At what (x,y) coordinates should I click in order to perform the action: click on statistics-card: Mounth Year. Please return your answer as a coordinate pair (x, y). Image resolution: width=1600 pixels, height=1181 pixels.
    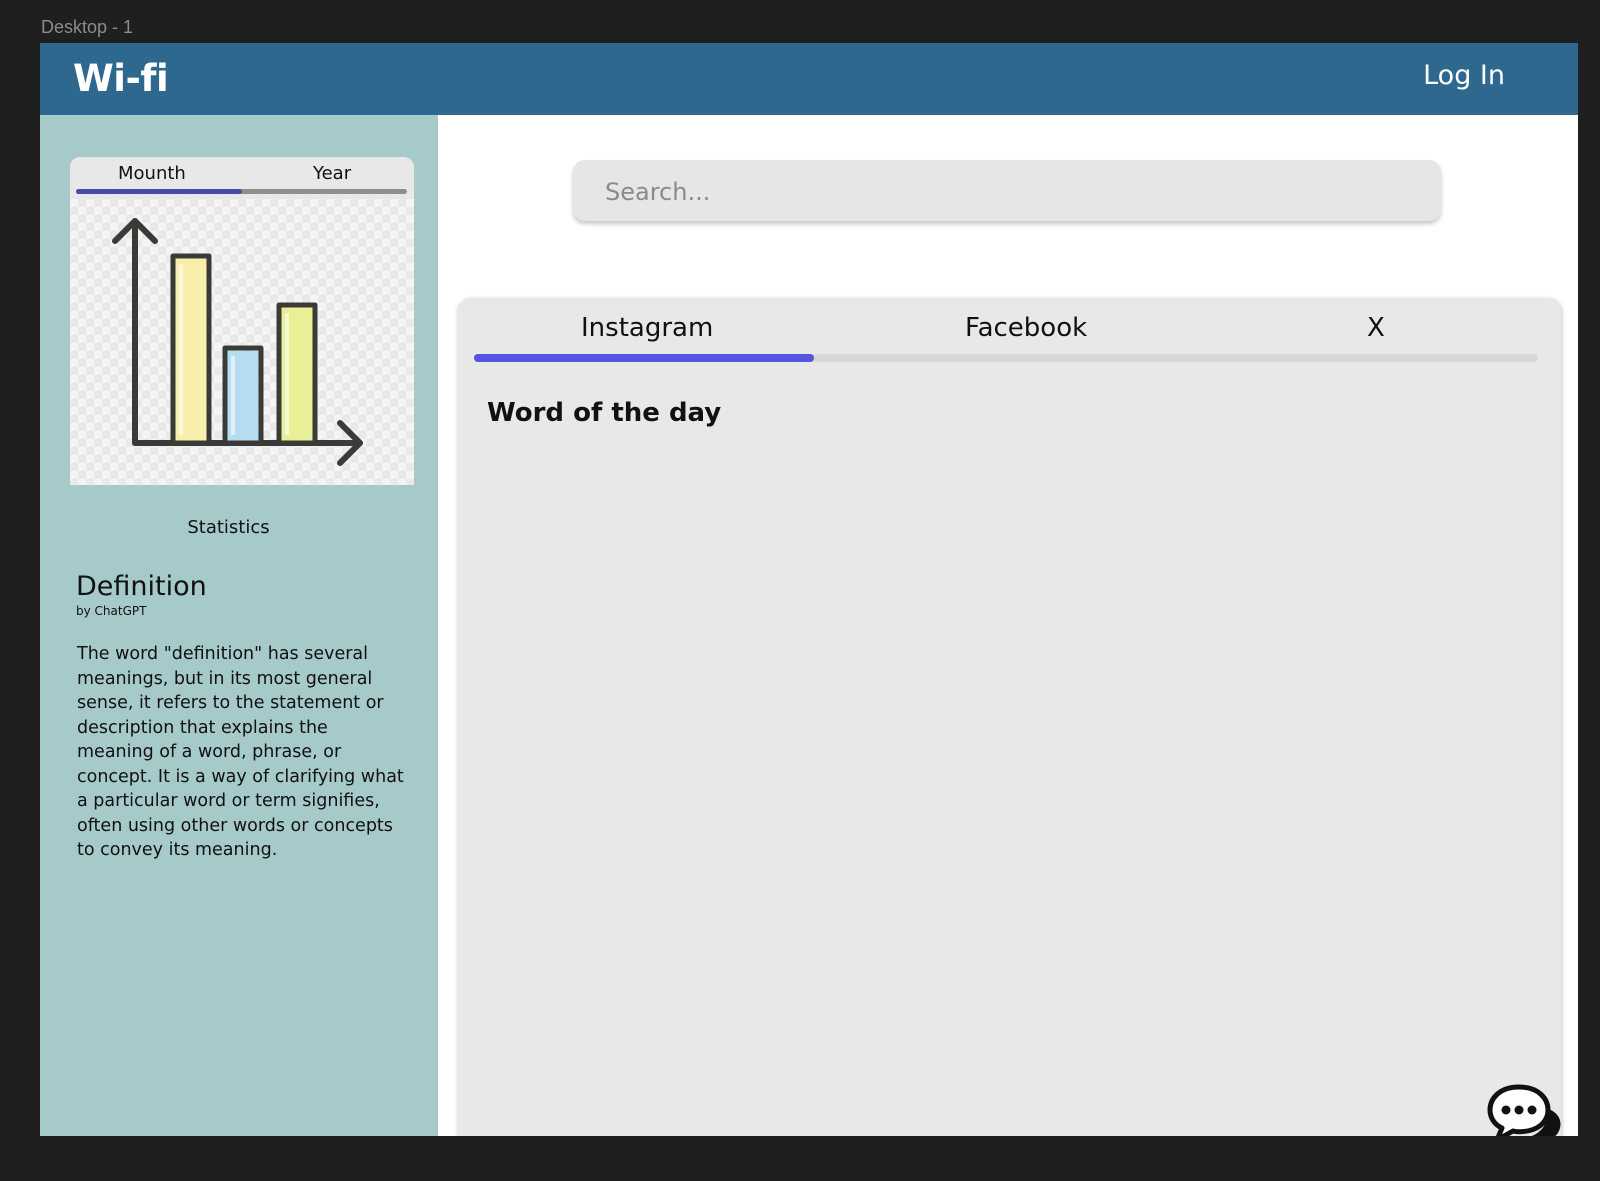
    Looking at the image, I should click on (242, 321).